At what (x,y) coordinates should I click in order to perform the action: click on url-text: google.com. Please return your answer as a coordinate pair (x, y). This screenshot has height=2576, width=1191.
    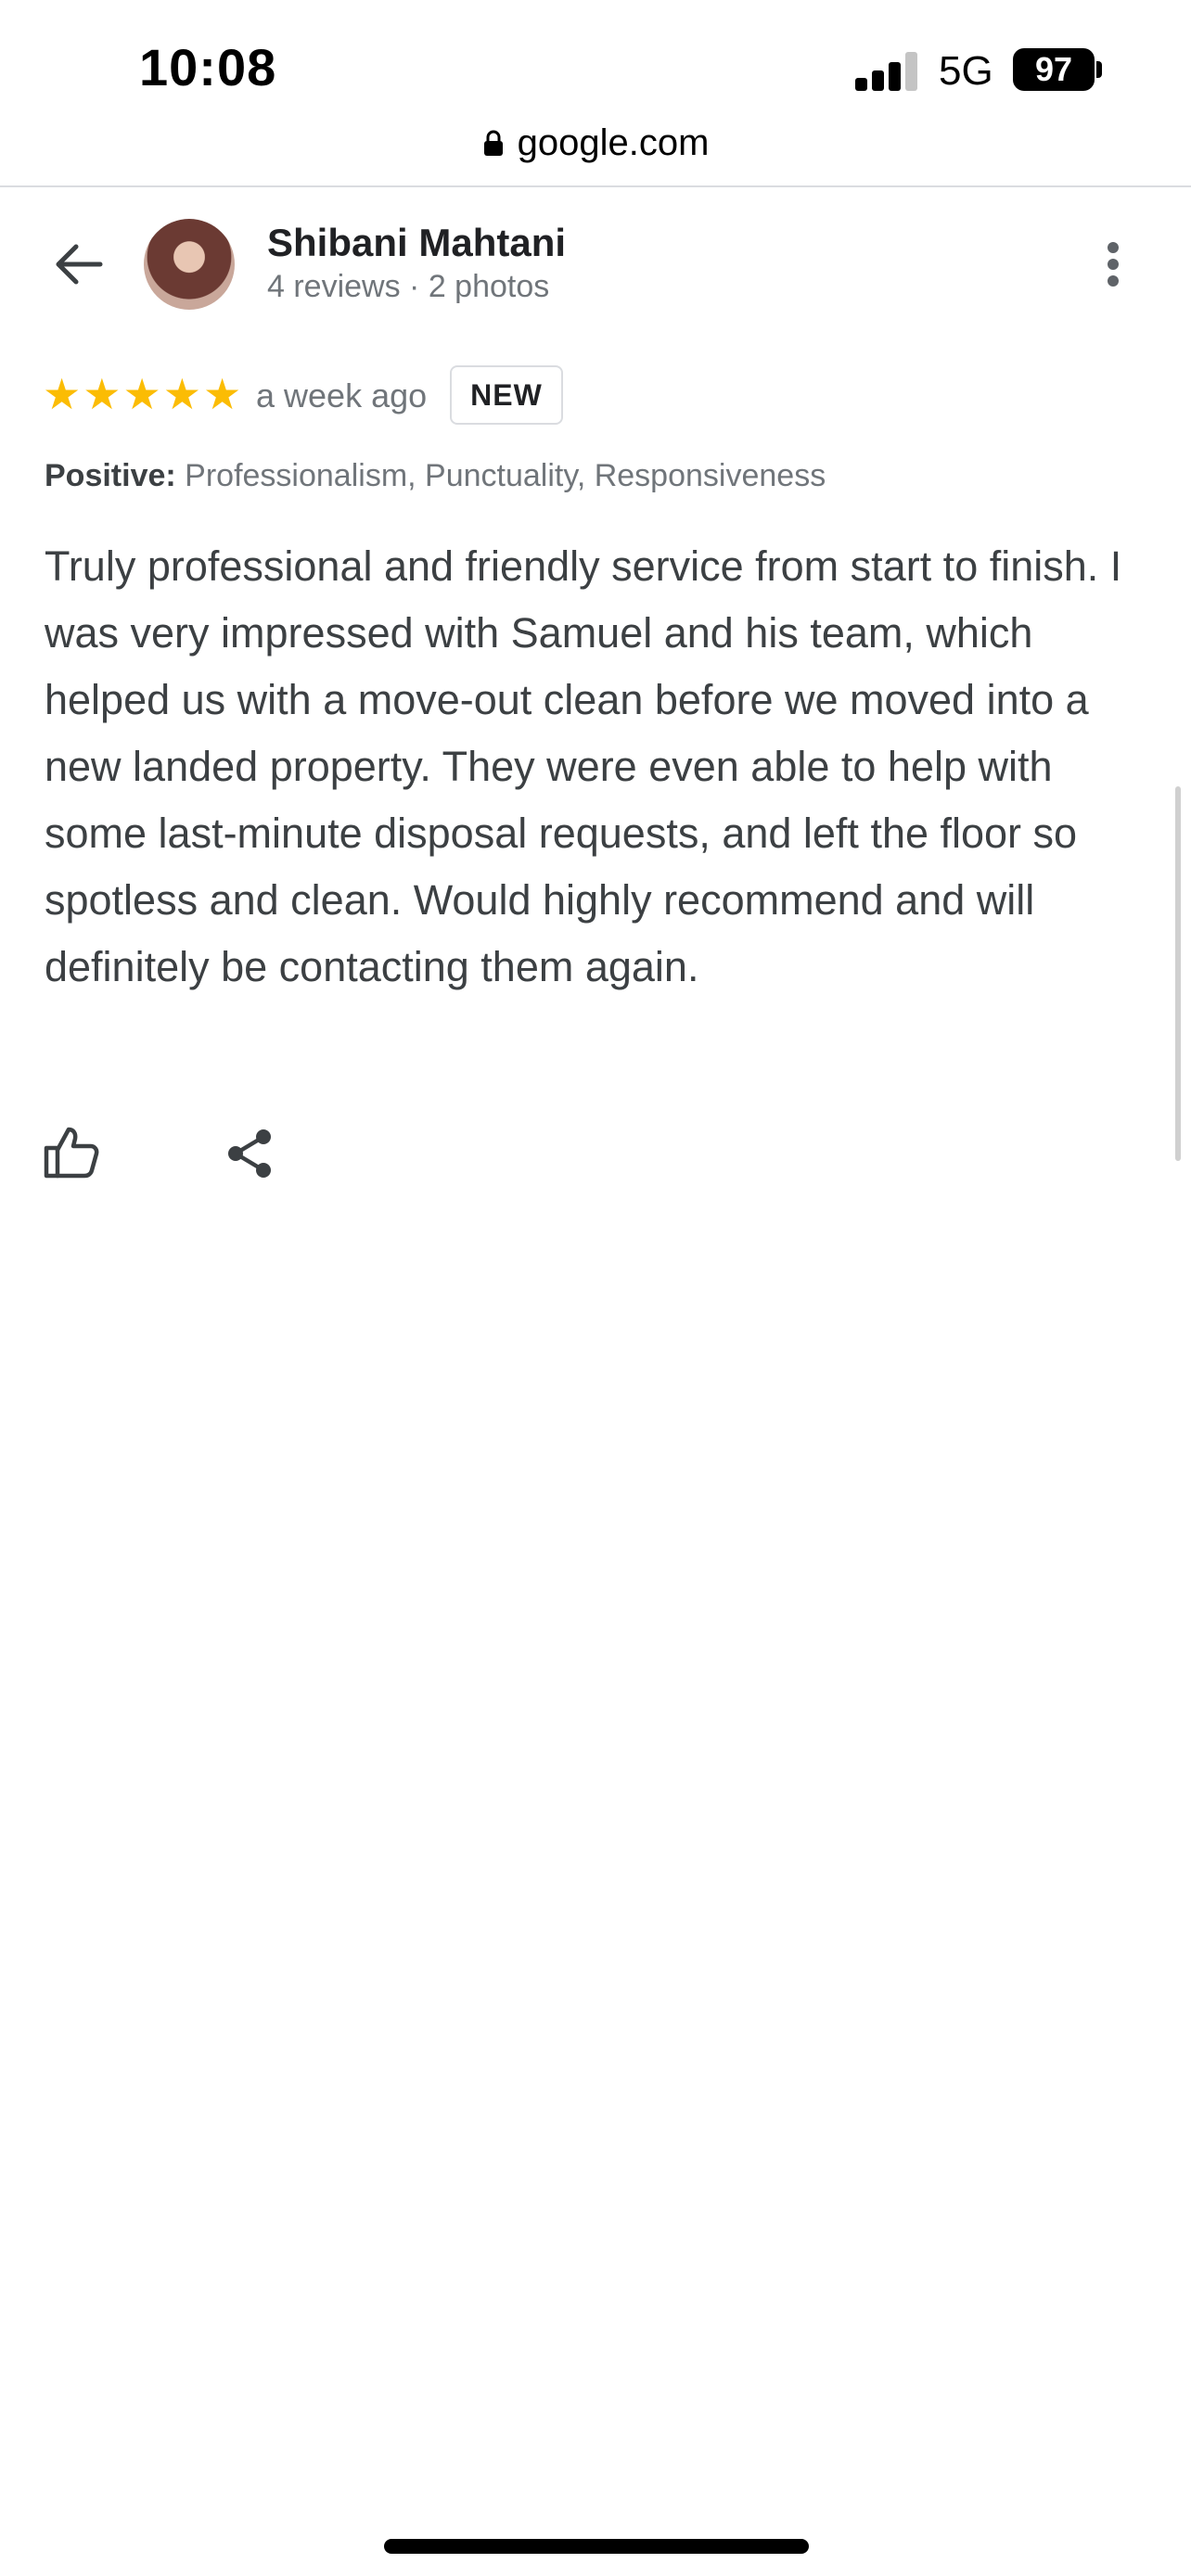
    Looking at the image, I should click on (613, 142).